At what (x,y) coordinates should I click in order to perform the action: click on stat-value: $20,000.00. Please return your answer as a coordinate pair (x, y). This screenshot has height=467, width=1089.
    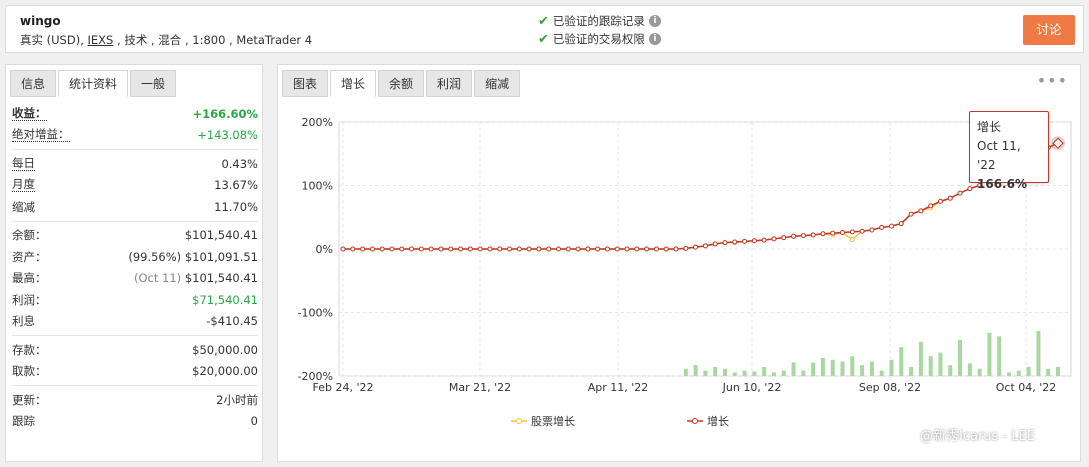
    Looking at the image, I should click on (225, 371).